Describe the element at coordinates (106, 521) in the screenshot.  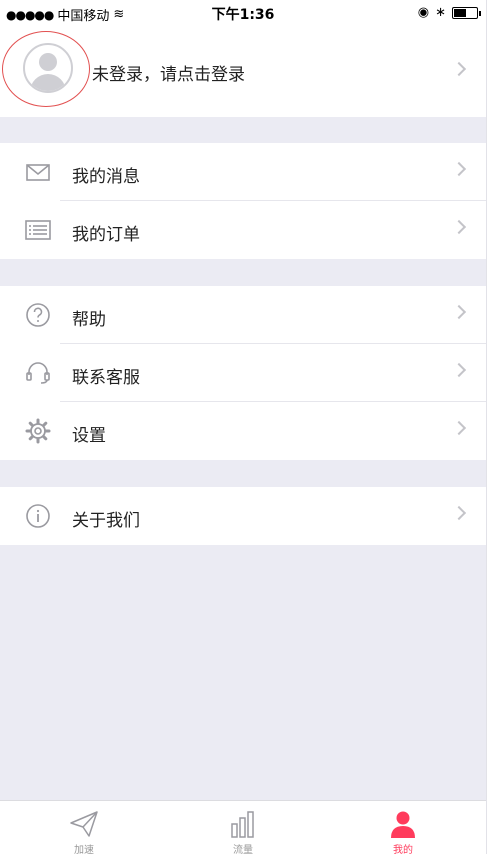
I see `menu-item-label: 关于我们` at that location.